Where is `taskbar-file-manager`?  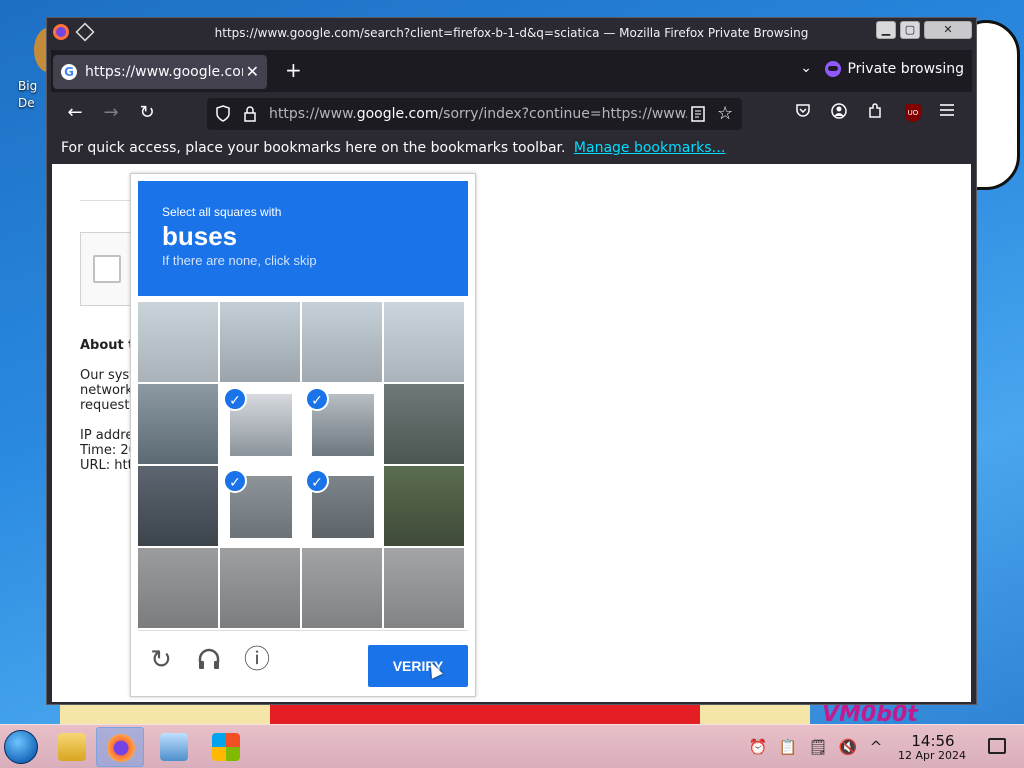 taskbar-file-manager is located at coordinates (72, 747).